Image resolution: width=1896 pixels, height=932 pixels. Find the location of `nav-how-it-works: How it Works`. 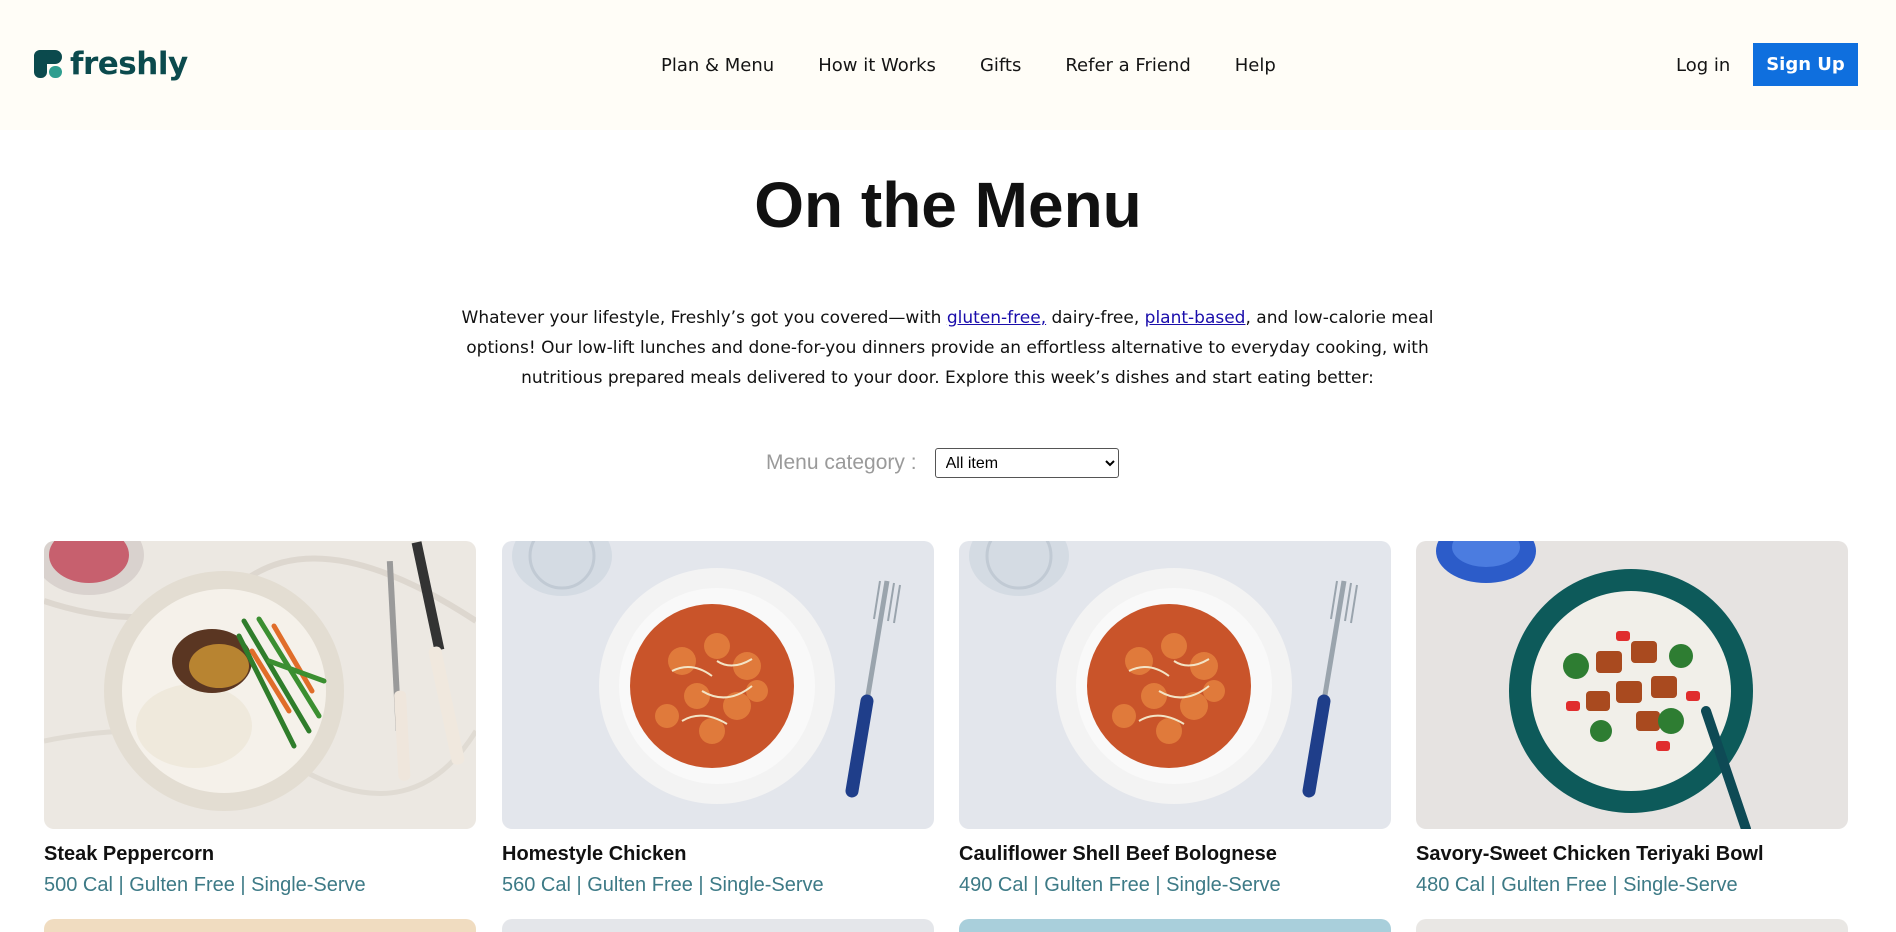

nav-how-it-works: How it Works is located at coordinates (877, 65).